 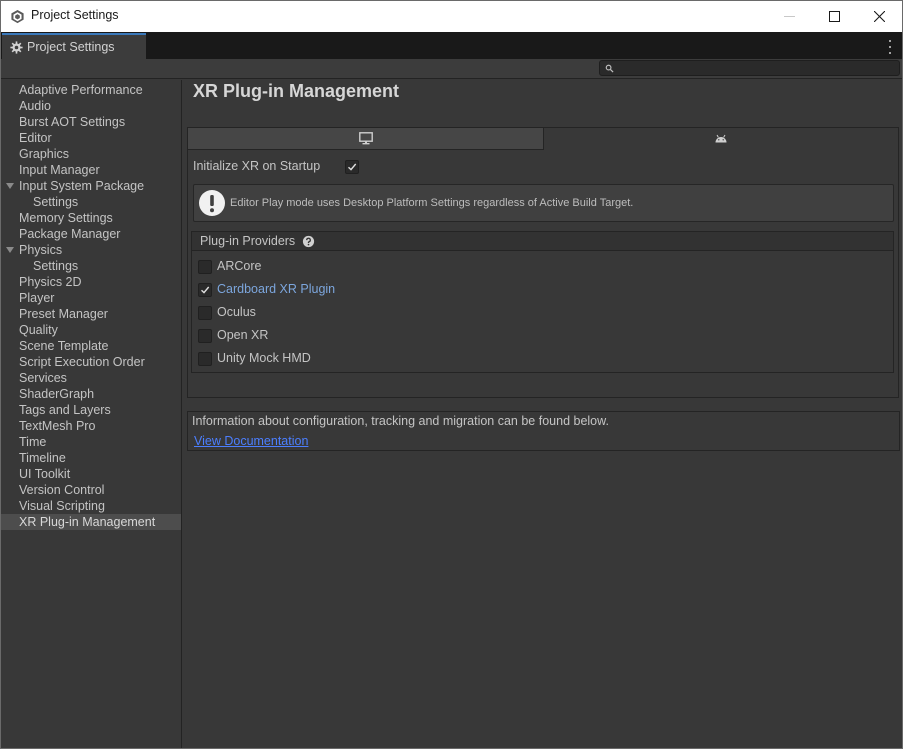 I want to click on page-title: XR Plug-in Management, so click(x=296, y=91).